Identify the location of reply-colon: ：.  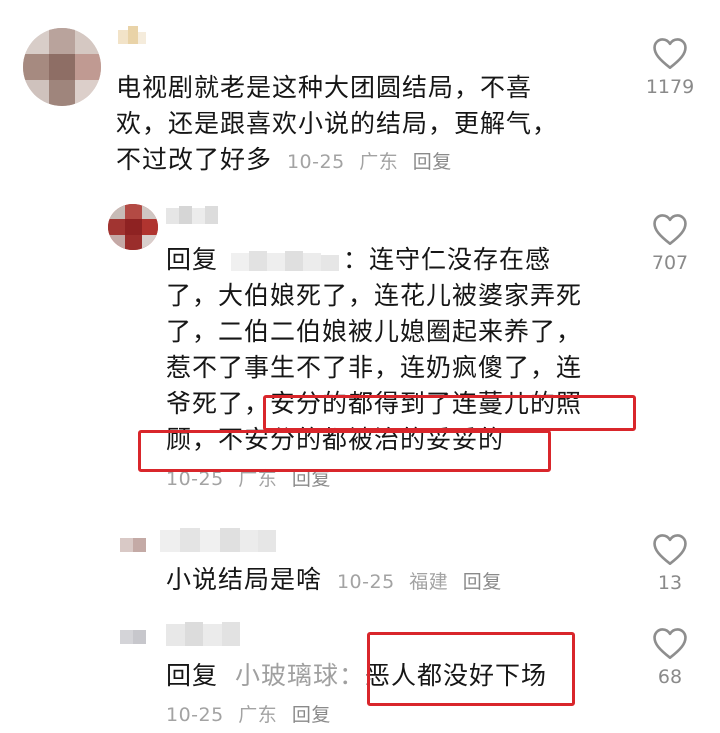
(351, 675).